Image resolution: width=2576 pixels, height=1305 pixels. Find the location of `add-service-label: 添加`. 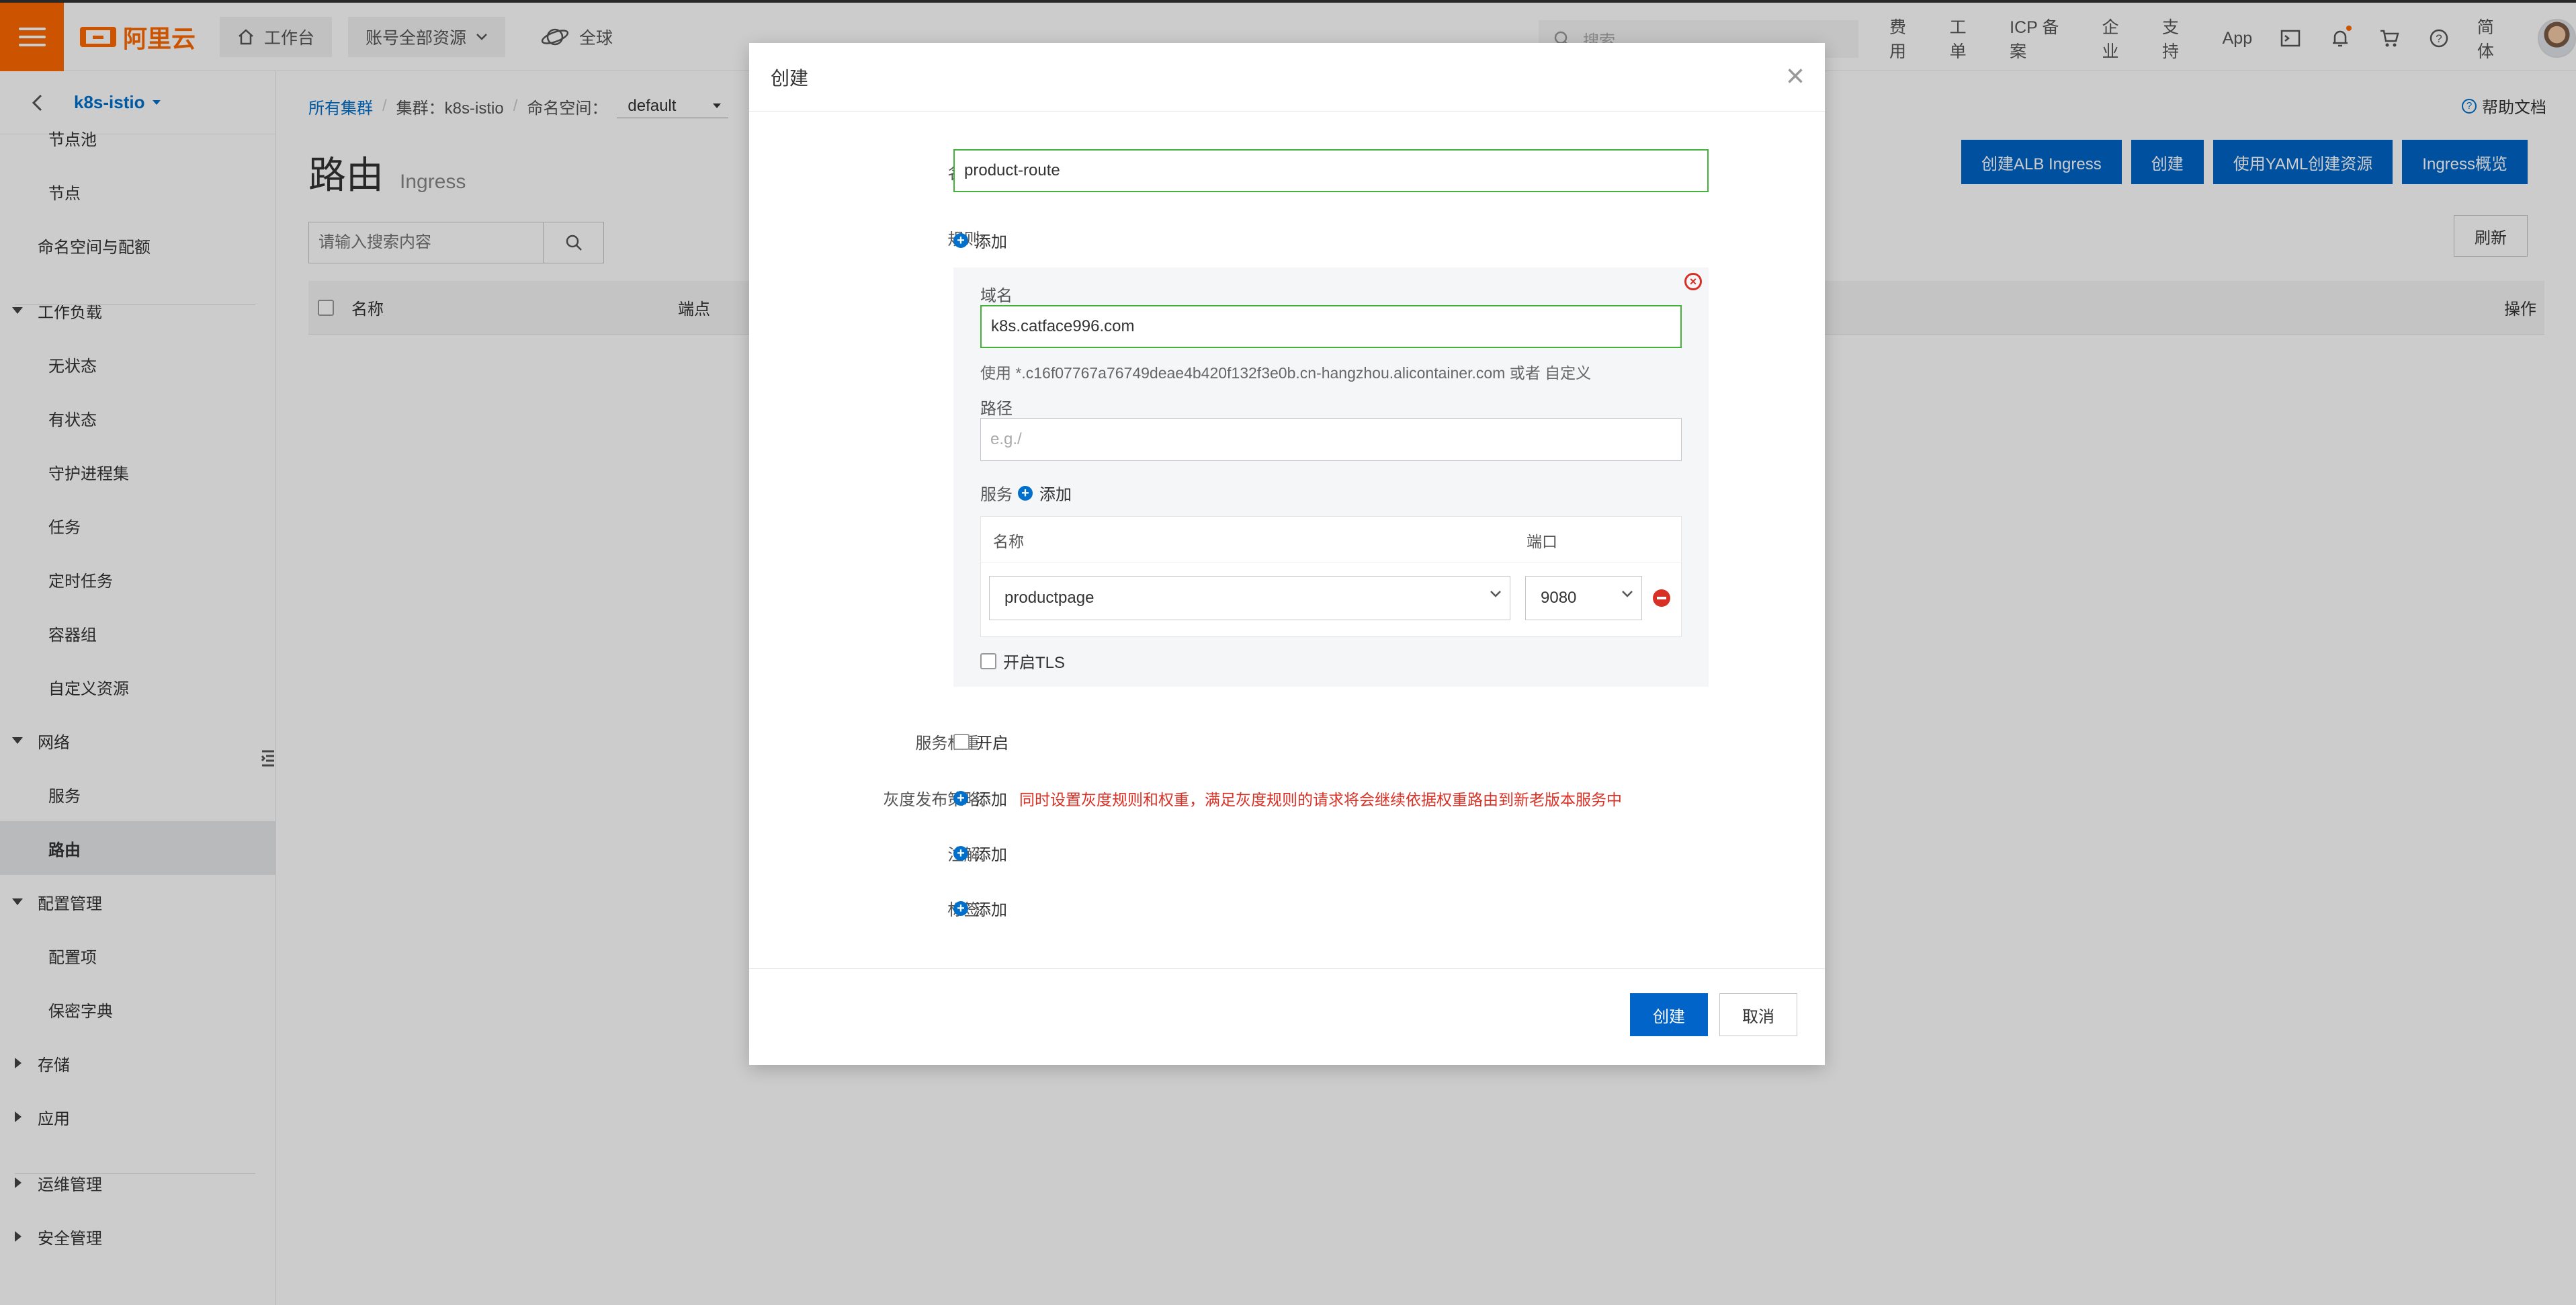

add-service-label: 添加 is located at coordinates (1055, 495).